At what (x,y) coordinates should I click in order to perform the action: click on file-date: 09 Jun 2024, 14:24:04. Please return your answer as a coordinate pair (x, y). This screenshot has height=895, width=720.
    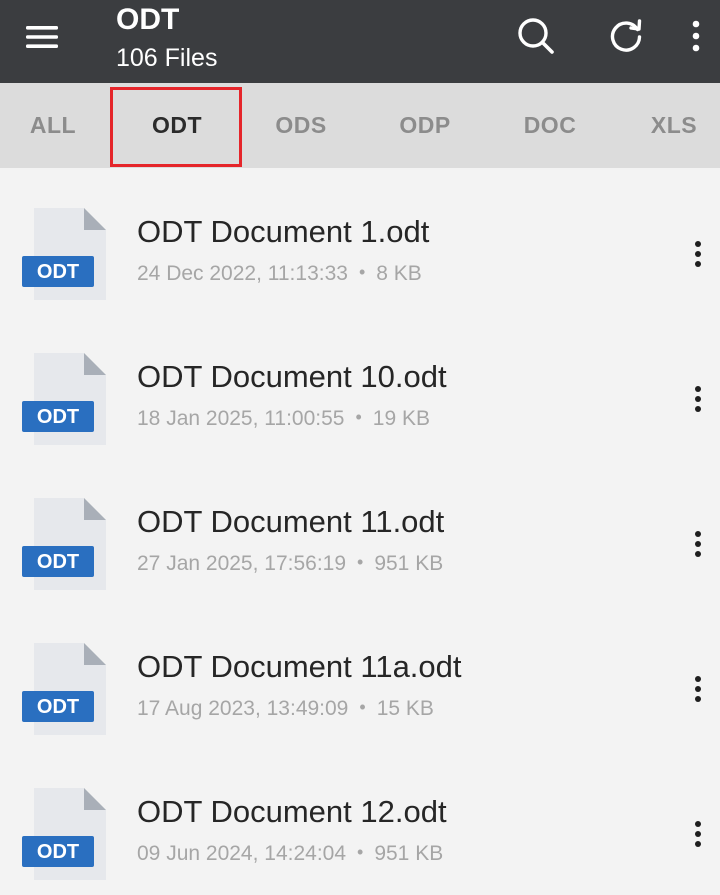
    Looking at the image, I should click on (242, 853).